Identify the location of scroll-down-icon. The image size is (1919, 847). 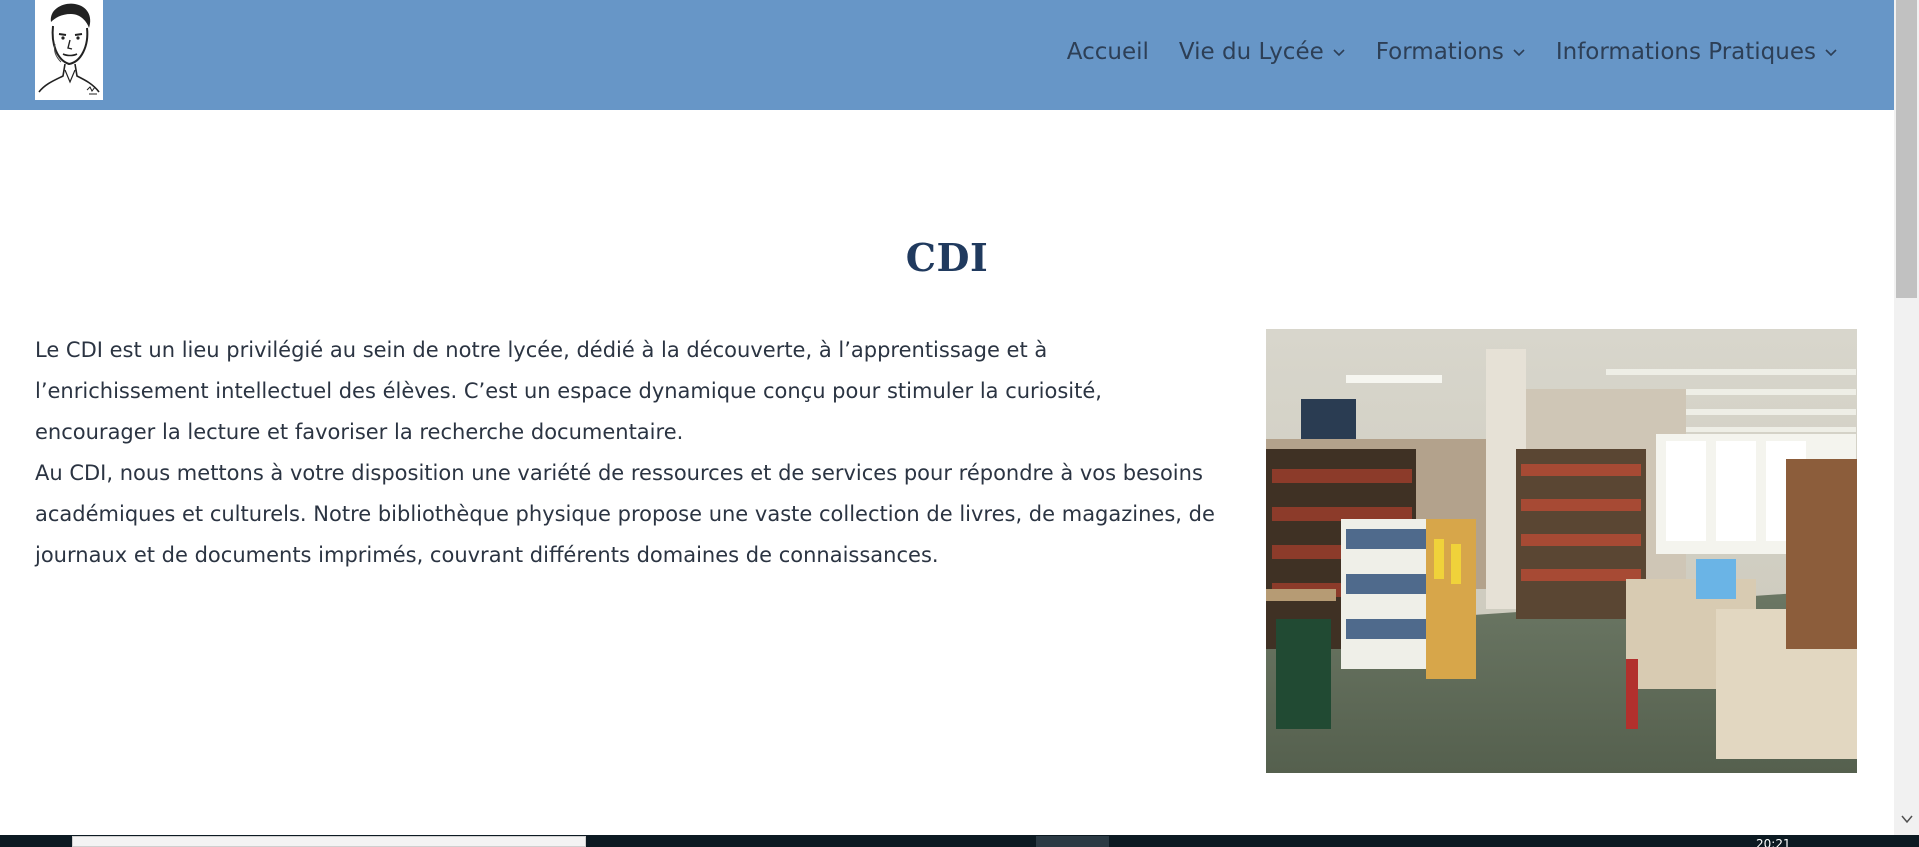
(1907, 819).